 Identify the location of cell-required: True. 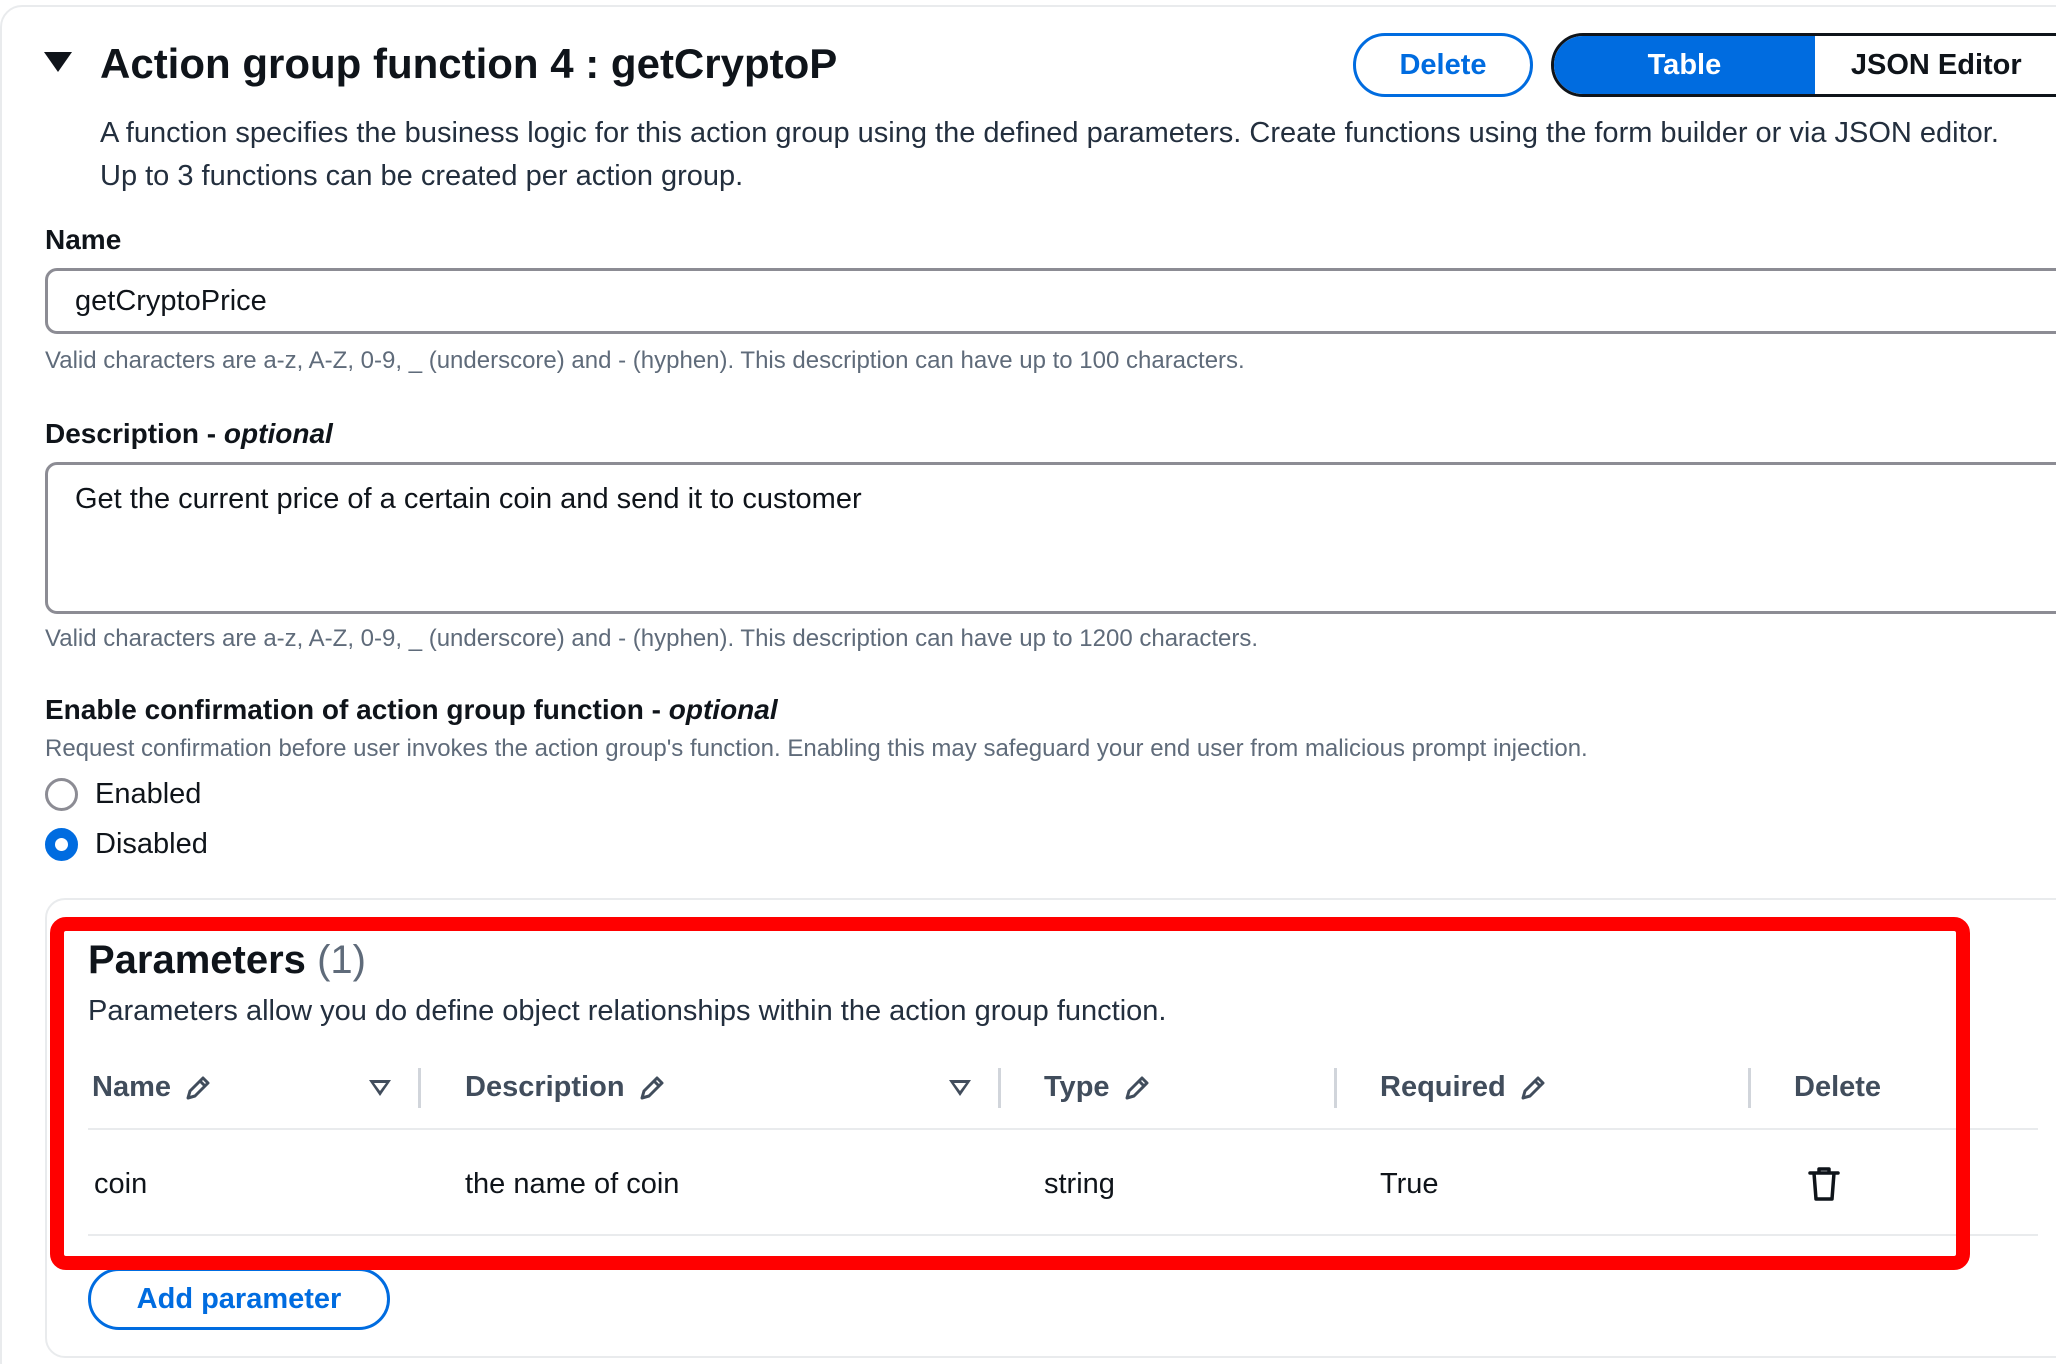
(1409, 1184).